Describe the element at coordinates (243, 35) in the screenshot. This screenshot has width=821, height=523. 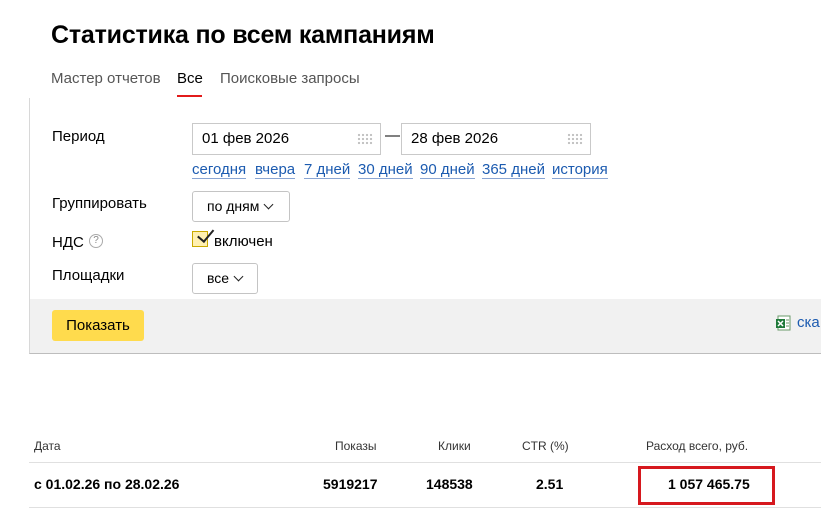
I see `page-title: Статистика по всем кампаниям` at that location.